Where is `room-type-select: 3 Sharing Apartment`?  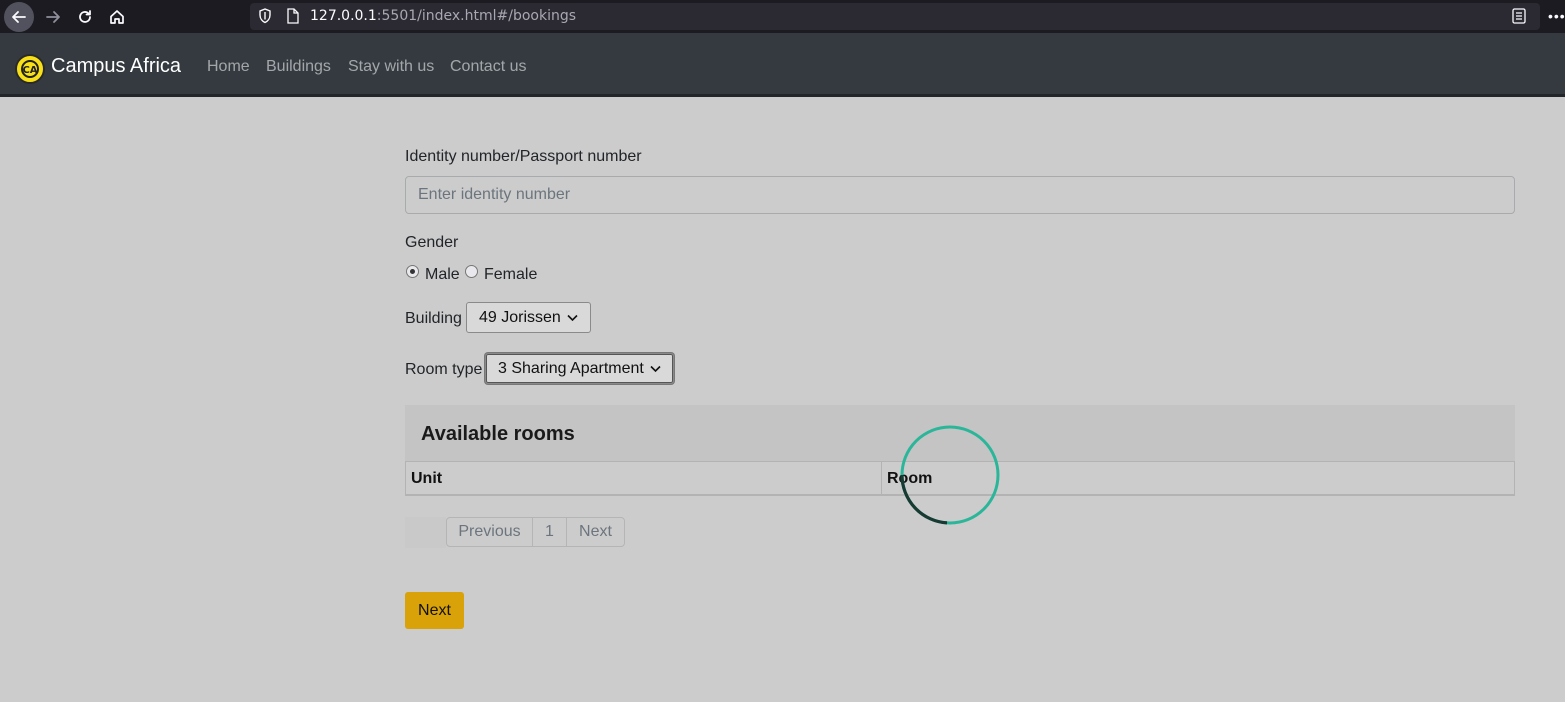 room-type-select: 3 Sharing Apartment is located at coordinates (579, 368).